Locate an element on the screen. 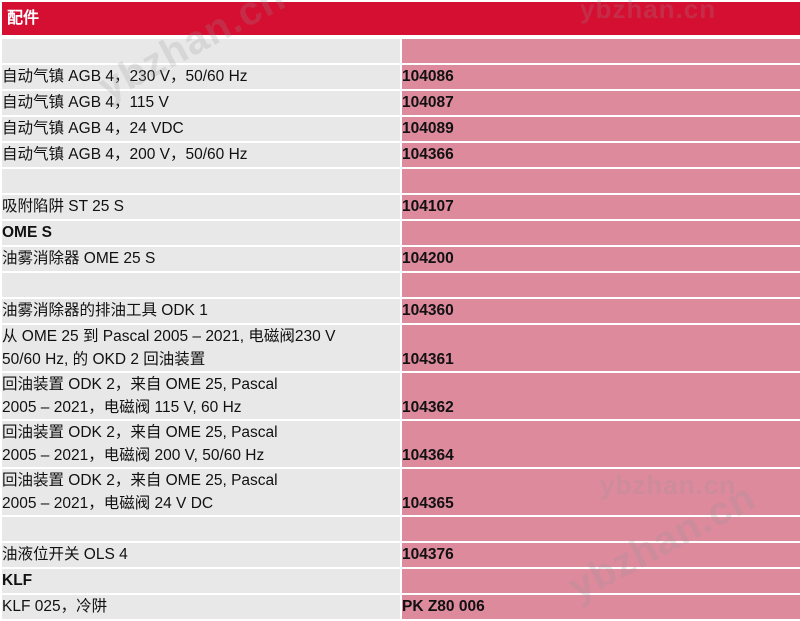 The height and width of the screenshot is (621, 800). table-row: 油液位开关 OLS 4 104376 is located at coordinates (401, 555).